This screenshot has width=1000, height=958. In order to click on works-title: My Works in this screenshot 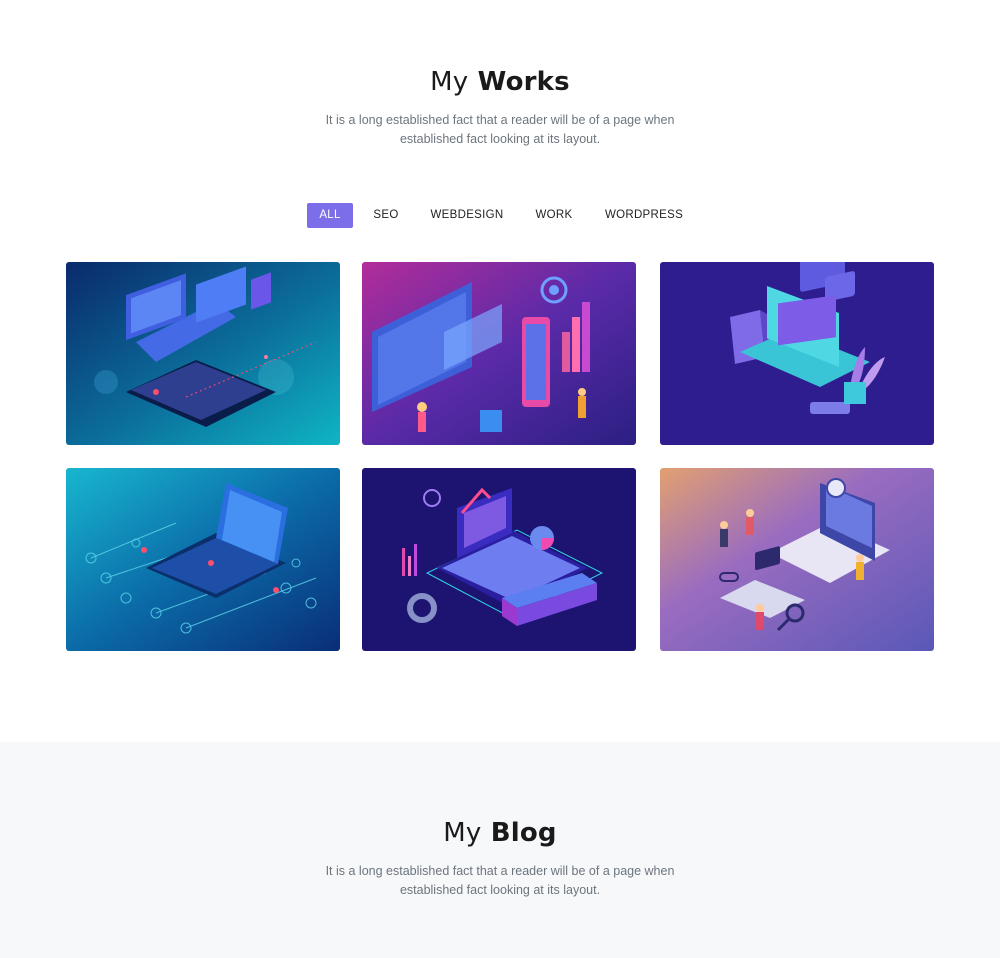, I will do `click(500, 82)`.